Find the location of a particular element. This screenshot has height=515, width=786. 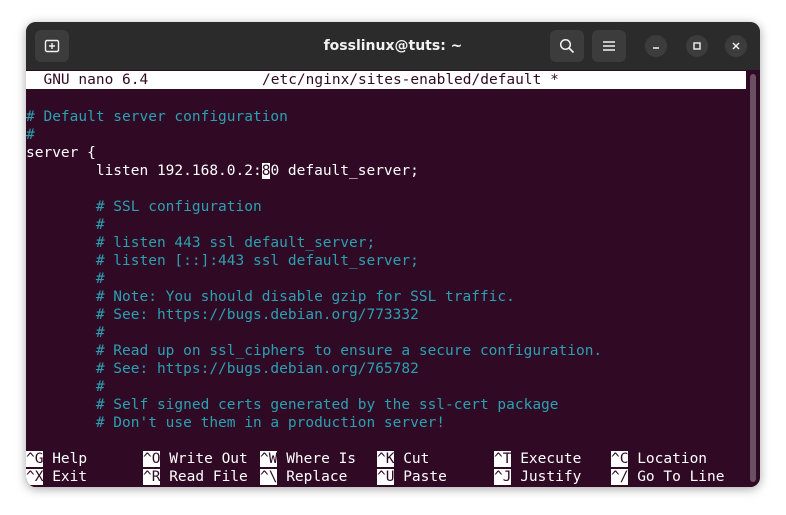

shortcut-replace: ^\ Replace is located at coordinates (303, 477).